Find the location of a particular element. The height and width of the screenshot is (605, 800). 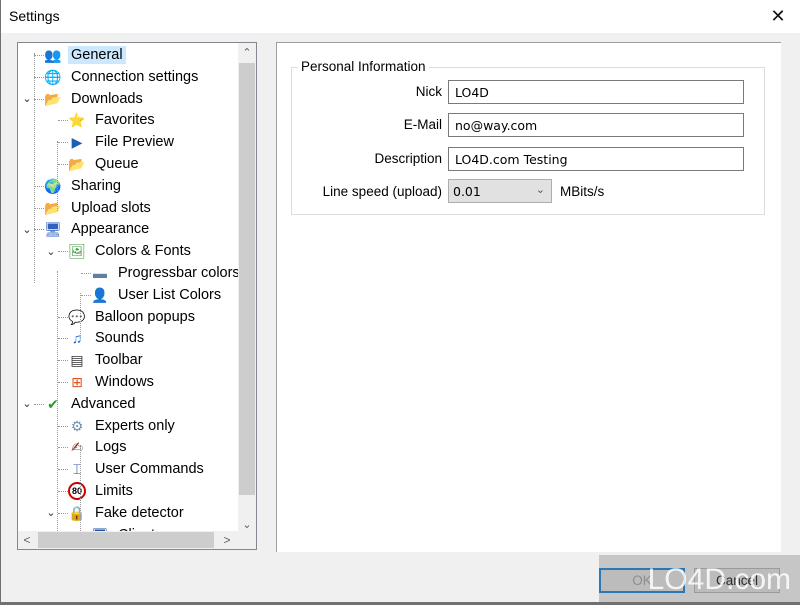

tree-item-advanced: ✔ Advanced is located at coordinates (91, 404).